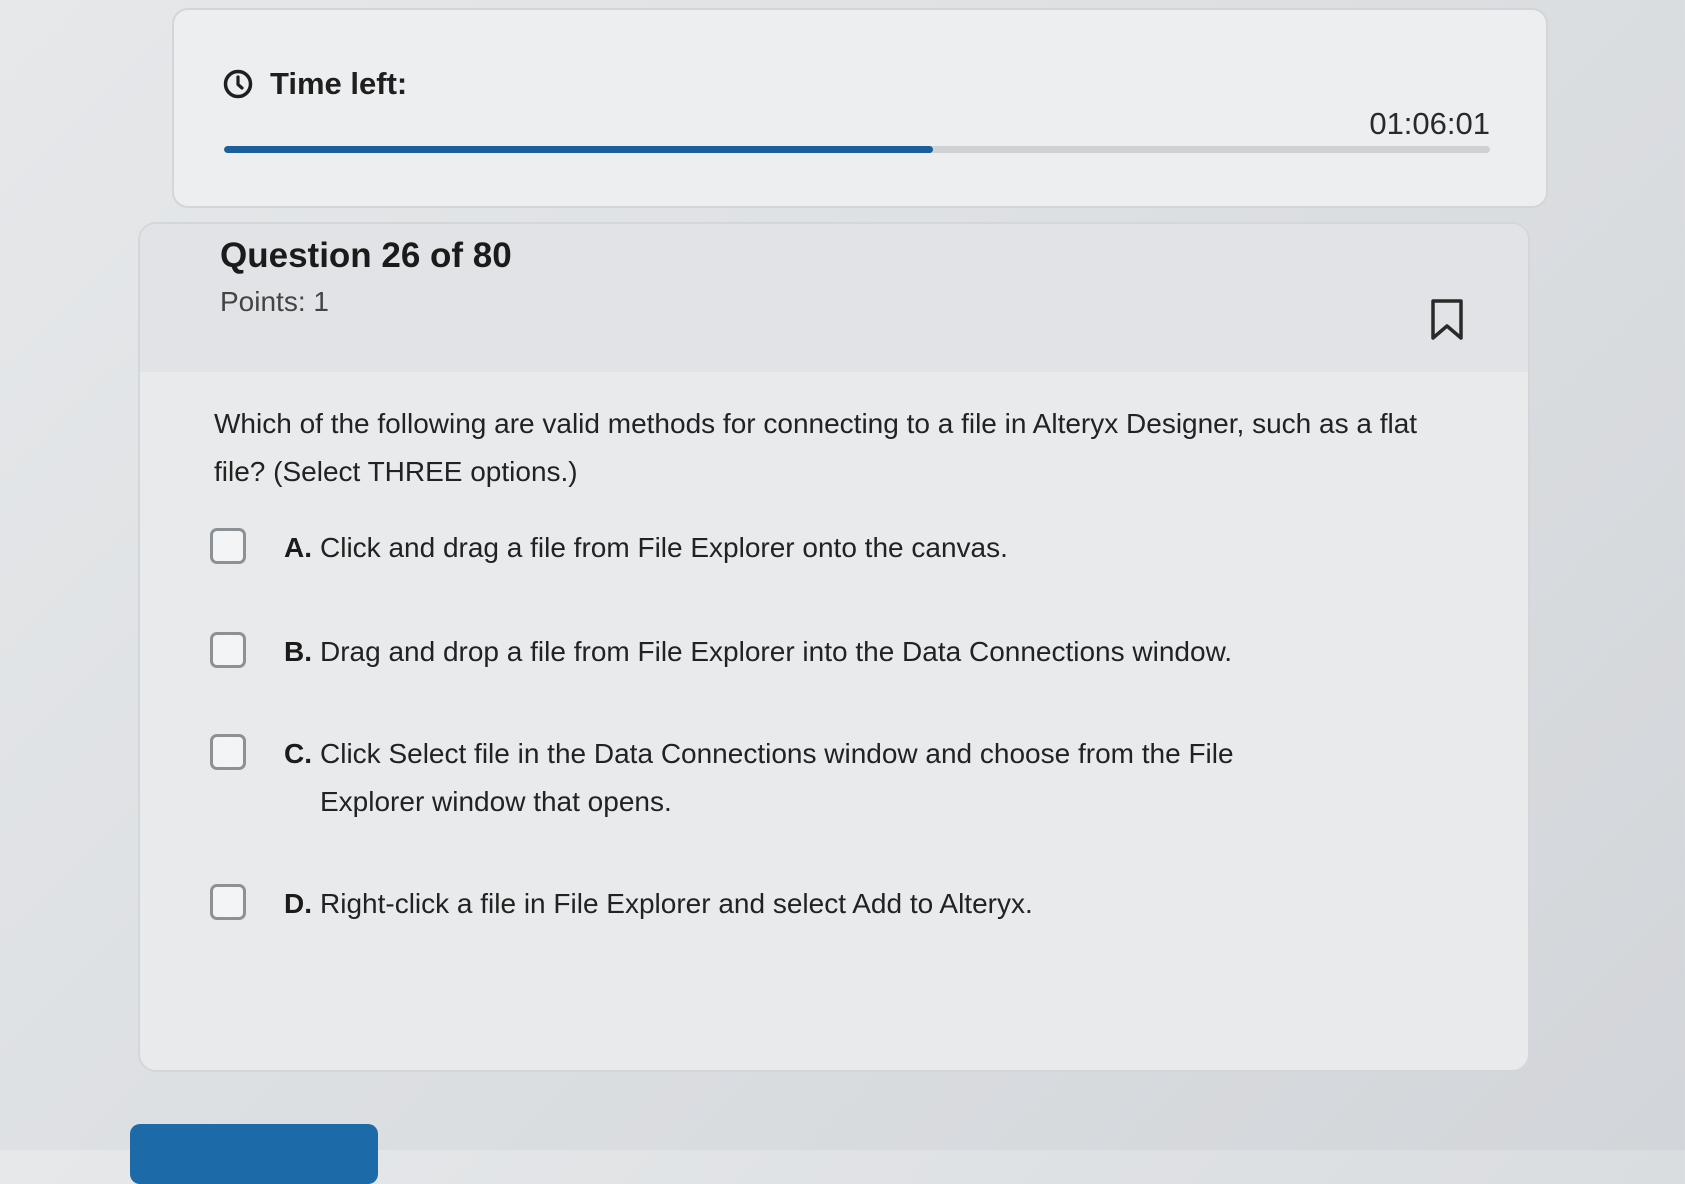 The image size is (1685, 1184). Describe the element at coordinates (298, 651) in the screenshot. I see `option-letter: B.` at that location.